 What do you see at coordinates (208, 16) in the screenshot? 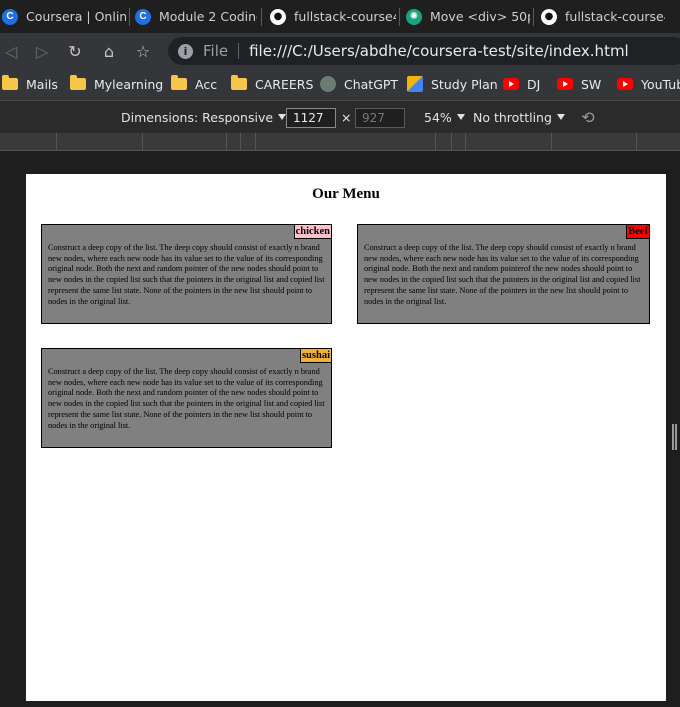
I see `tab-title: Module 2 Coding A` at bounding box center [208, 16].